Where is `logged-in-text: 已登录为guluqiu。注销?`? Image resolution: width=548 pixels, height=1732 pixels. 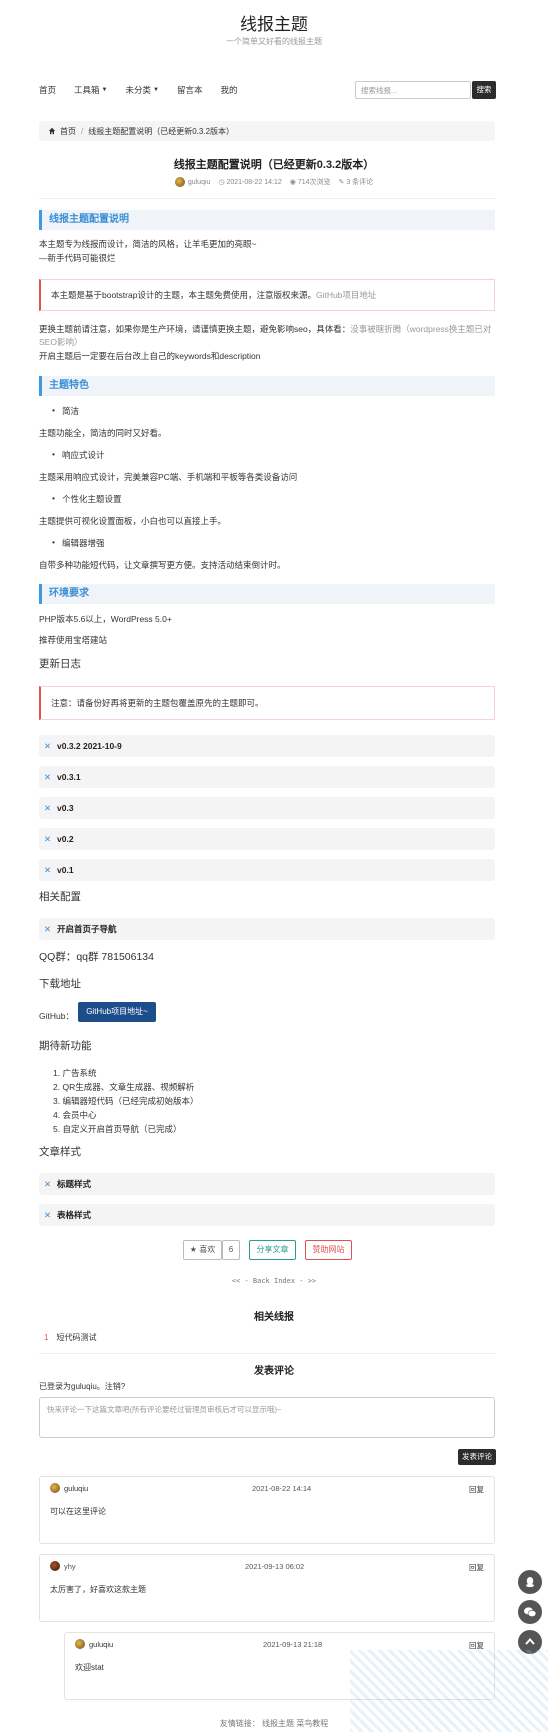 logged-in-text: 已登录为guluqiu。注销? is located at coordinates (82, 1386).